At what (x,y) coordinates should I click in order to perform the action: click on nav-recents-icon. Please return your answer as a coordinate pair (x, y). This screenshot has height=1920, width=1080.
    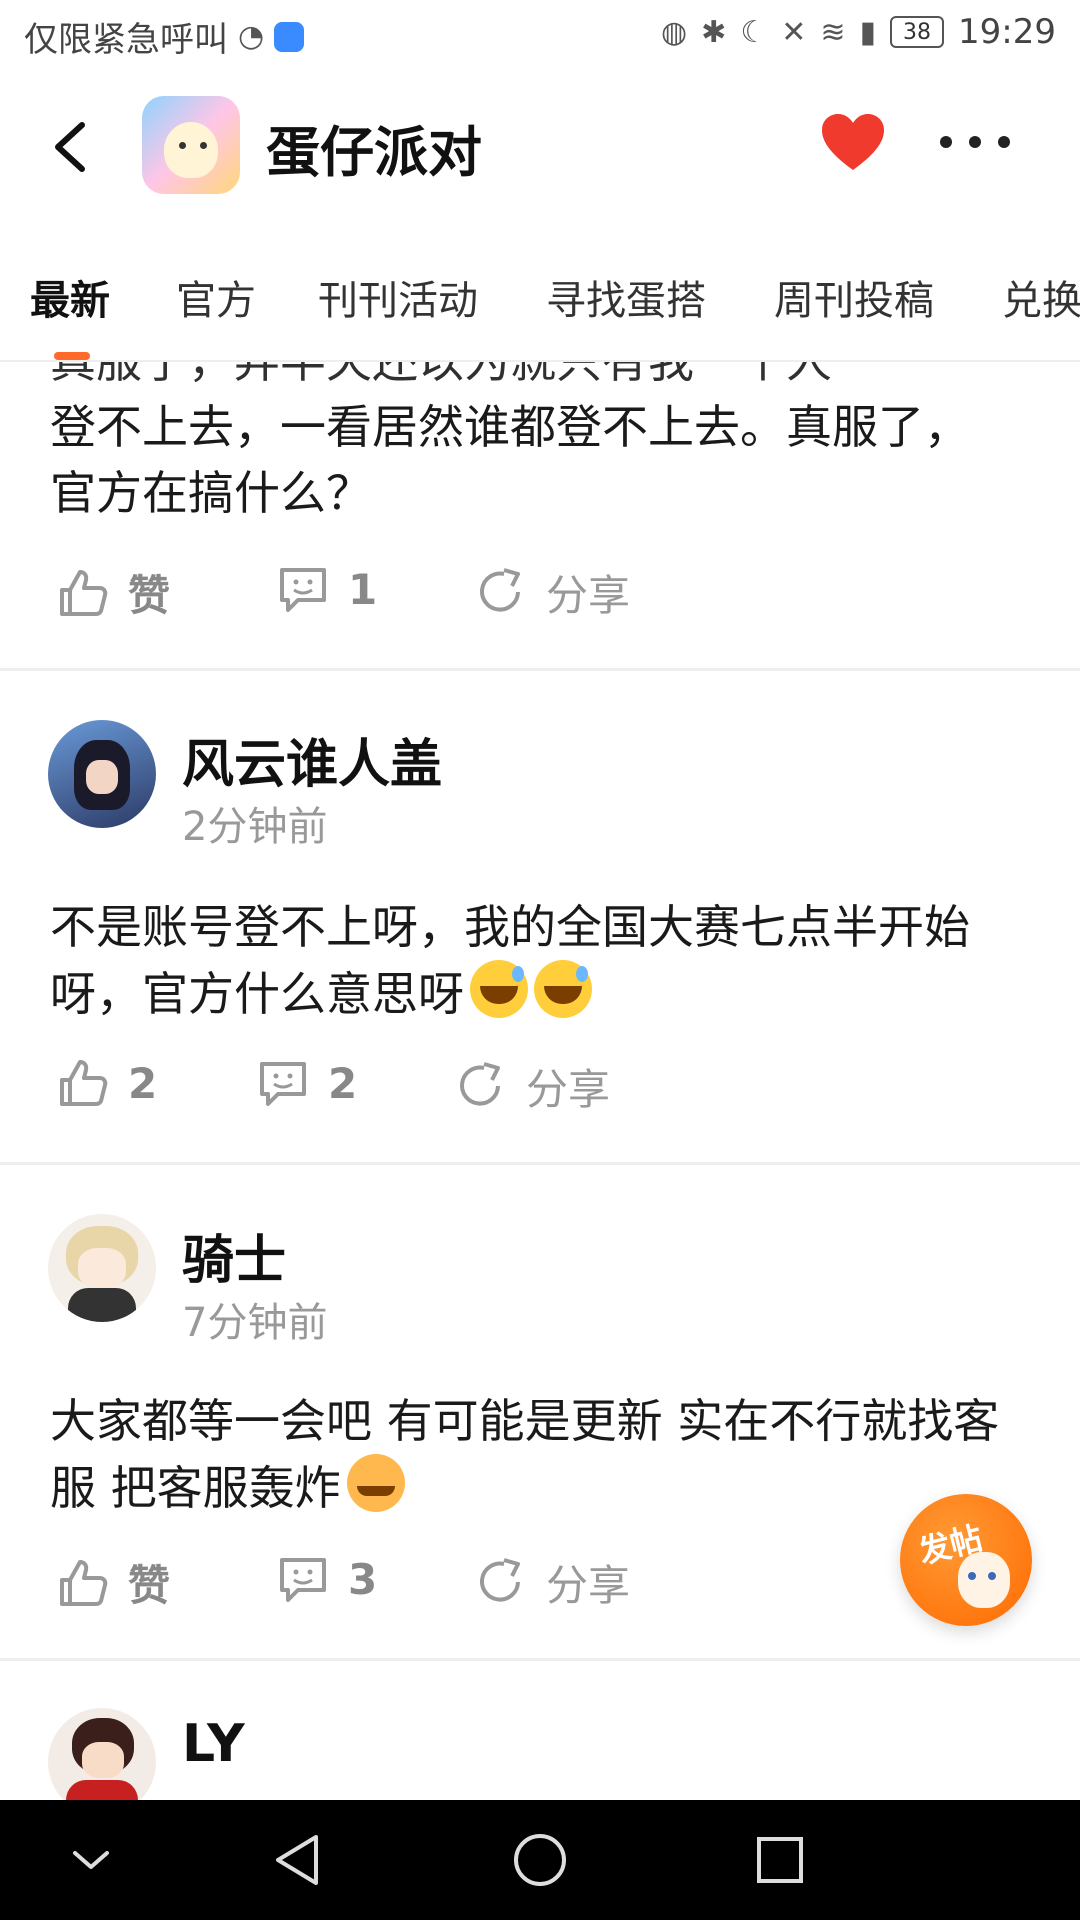
    Looking at the image, I should click on (780, 1860).